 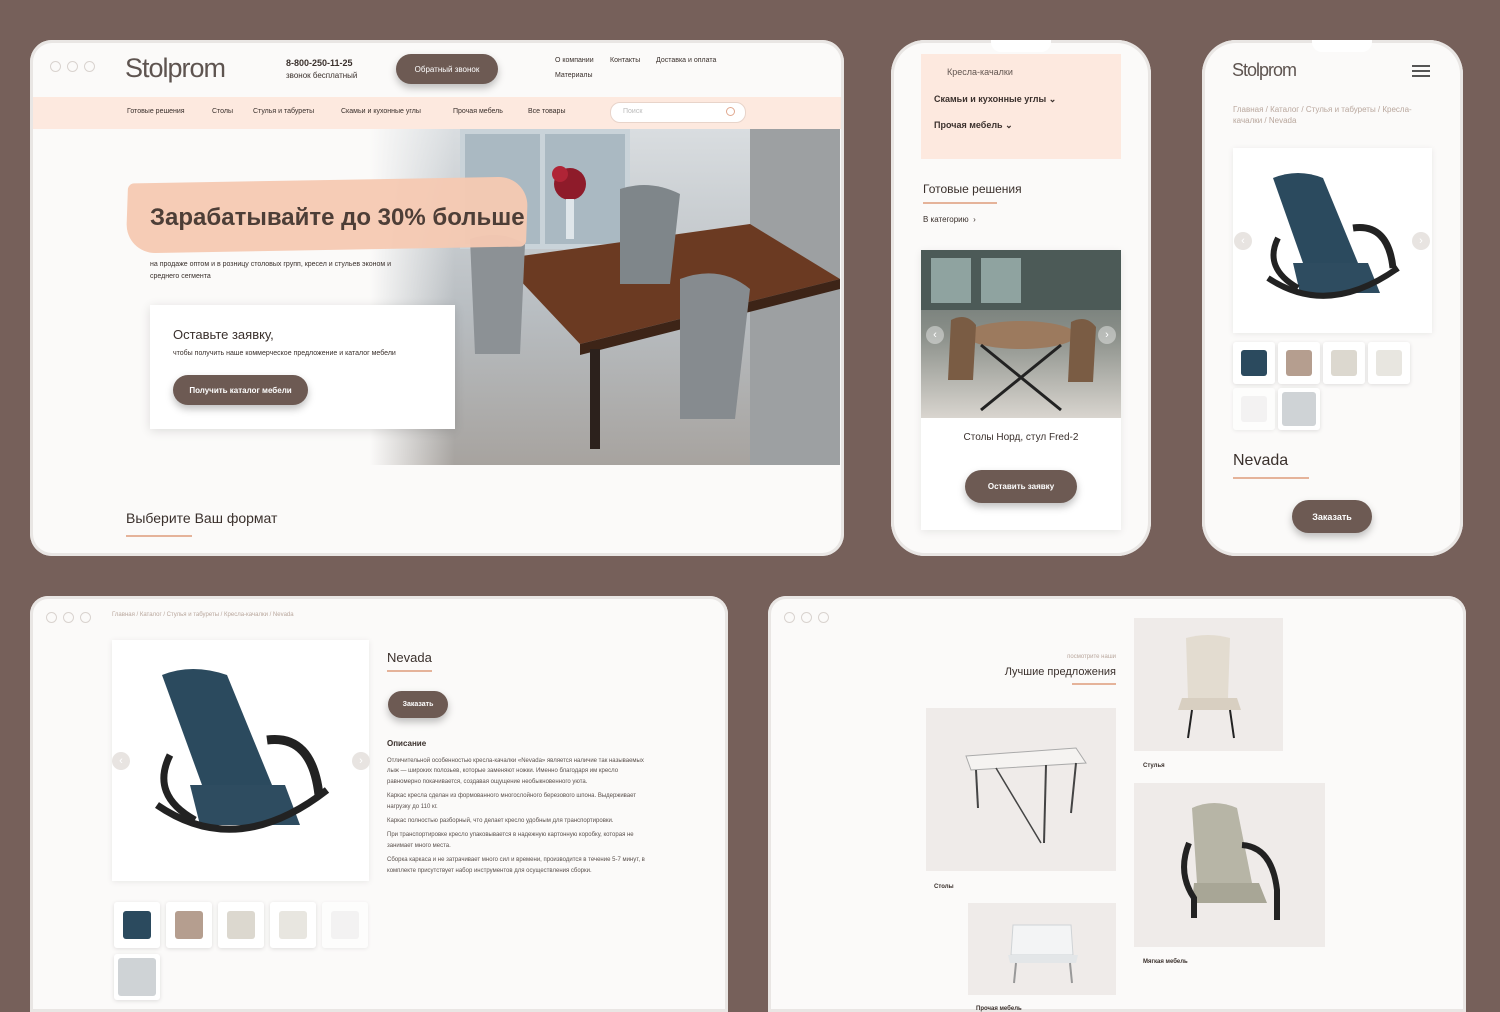 What do you see at coordinates (547, 111) in the screenshot?
I see `nav-item-all: Все товары` at bounding box center [547, 111].